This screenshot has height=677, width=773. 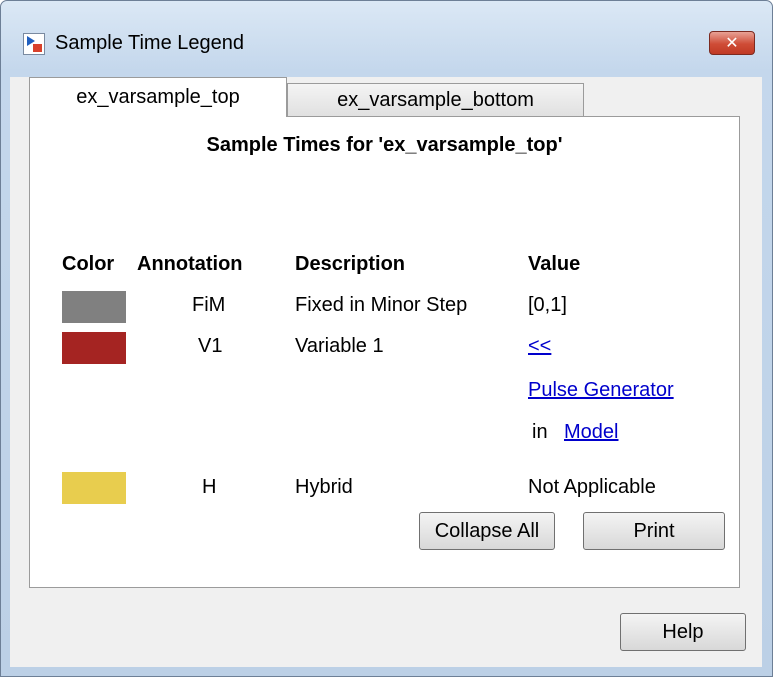 What do you see at coordinates (386, 41) in the screenshot?
I see `title-bar: Sample Time Legend ✕` at bounding box center [386, 41].